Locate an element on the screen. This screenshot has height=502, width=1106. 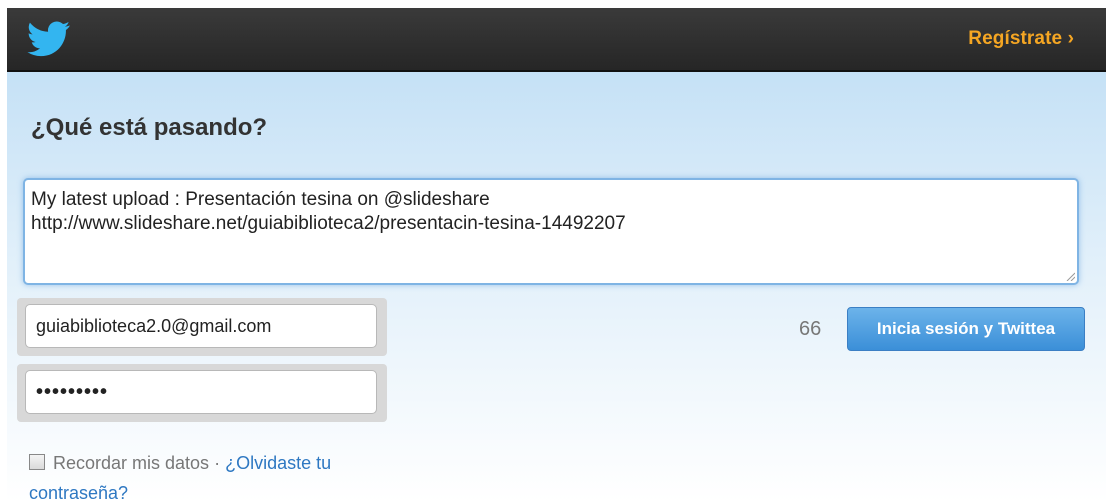
signin-tweet-button: Inicia sesión y Twittea is located at coordinates (966, 329).